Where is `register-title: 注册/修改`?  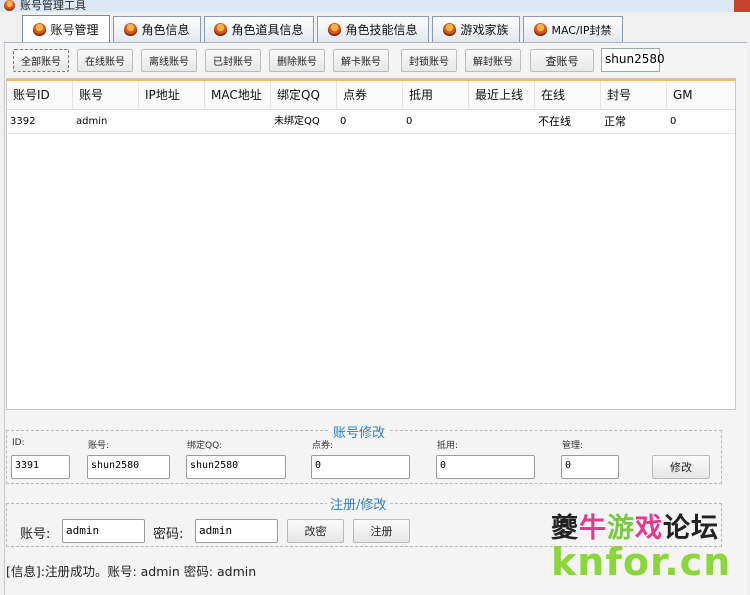 register-title: 注册/修改 is located at coordinates (358, 503).